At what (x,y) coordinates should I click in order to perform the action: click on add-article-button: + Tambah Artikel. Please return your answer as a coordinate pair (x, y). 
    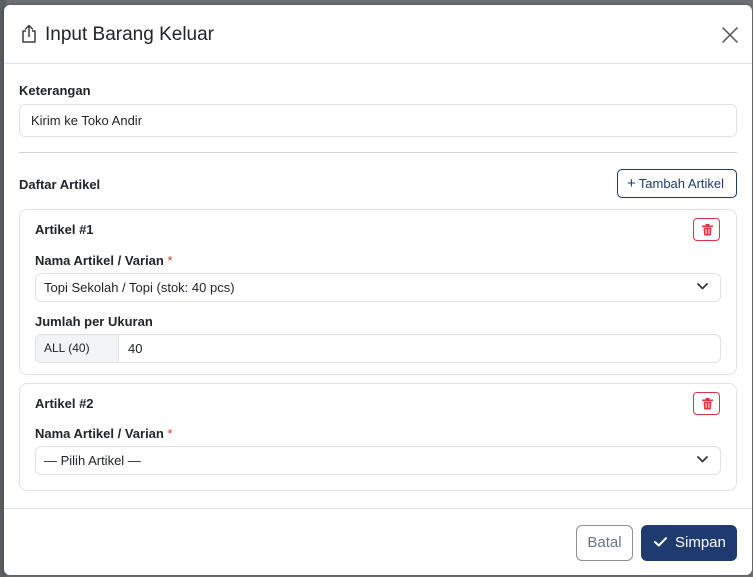
    Looking at the image, I should click on (677, 183).